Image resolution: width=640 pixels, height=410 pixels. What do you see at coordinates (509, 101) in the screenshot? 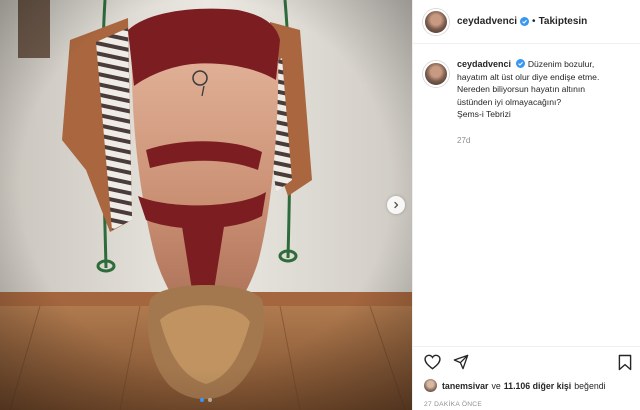
I see `caption-text-line: üstünden iyi olmayacağını?` at bounding box center [509, 101].